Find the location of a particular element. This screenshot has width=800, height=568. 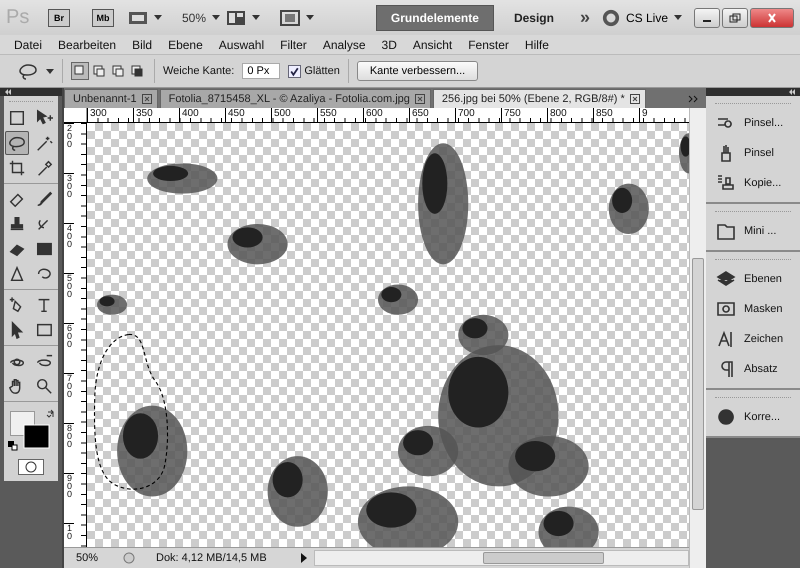

panel-button: Masken is located at coordinates (753, 309).